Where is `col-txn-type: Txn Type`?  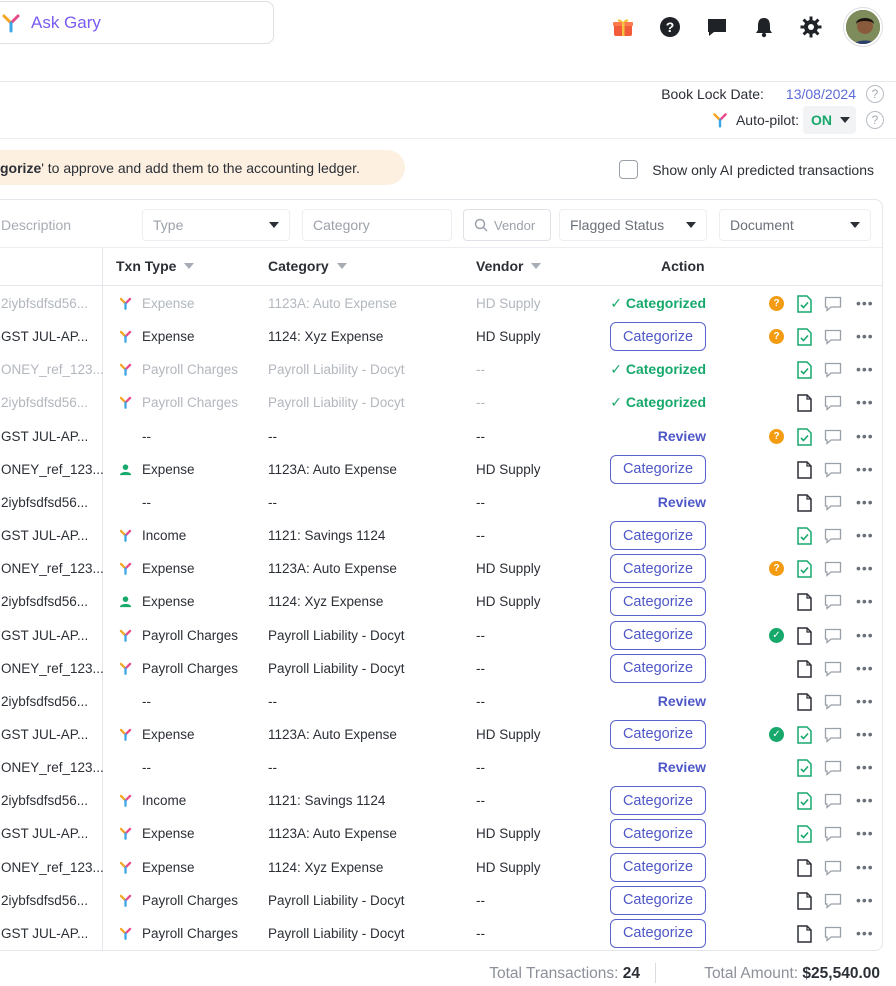 col-txn-type: Txn Type is located at coordinates (155, 266).